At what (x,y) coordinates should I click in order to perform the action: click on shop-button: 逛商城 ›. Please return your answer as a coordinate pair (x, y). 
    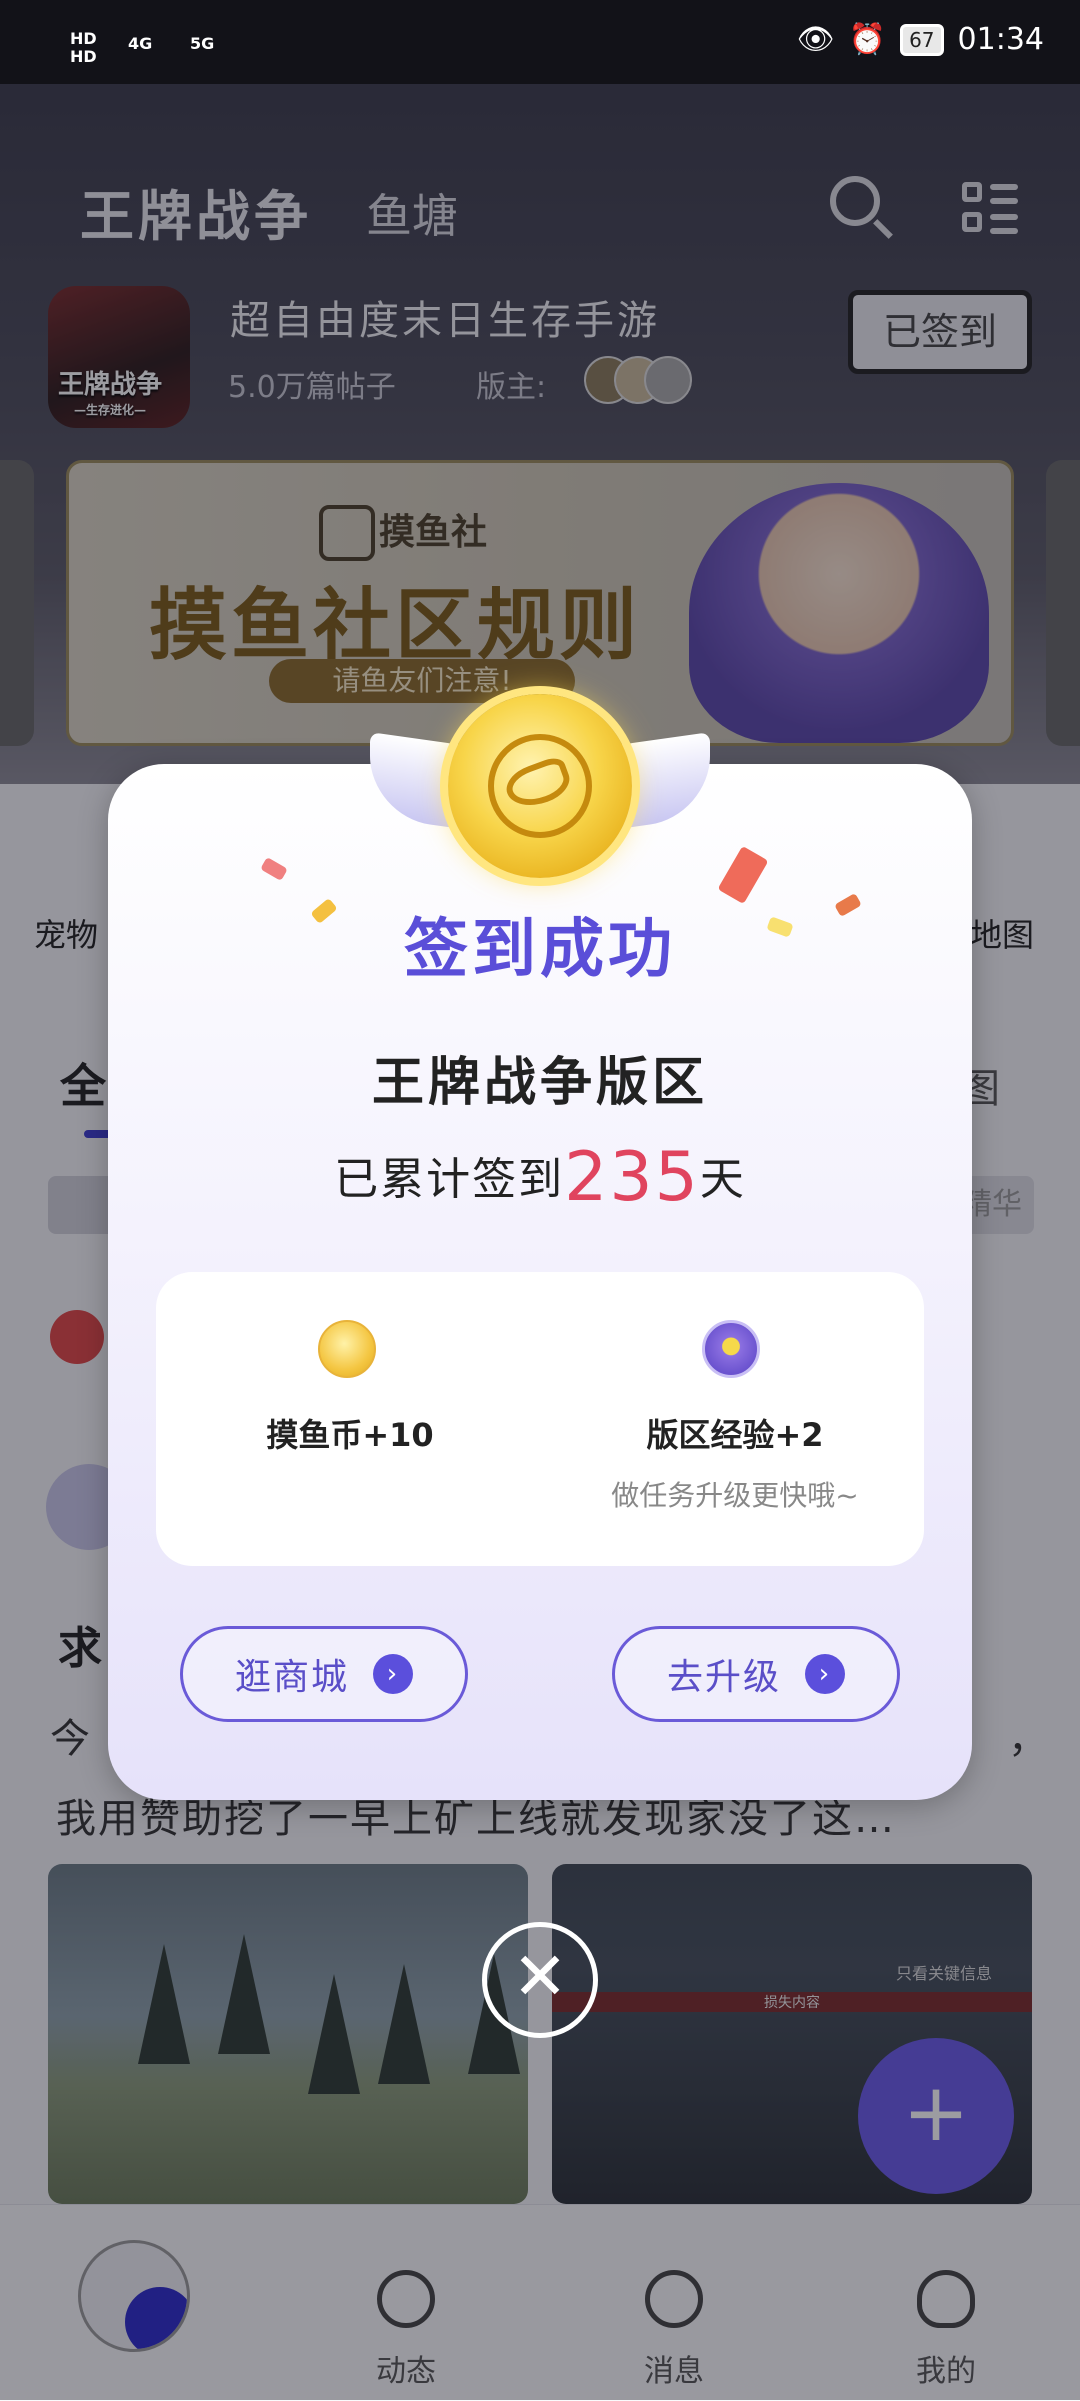
    Looking at the image, I should click on (324, 1674).